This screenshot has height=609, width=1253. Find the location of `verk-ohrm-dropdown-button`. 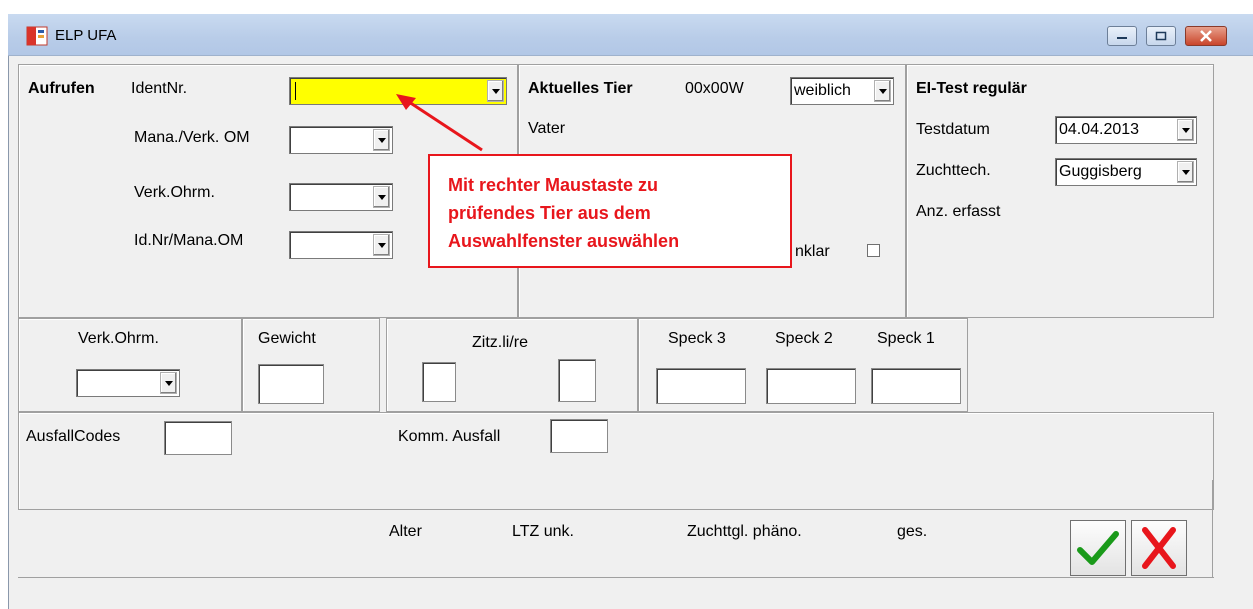

verk-ohrm-dropdown-button is located at coordinates (381, 197).